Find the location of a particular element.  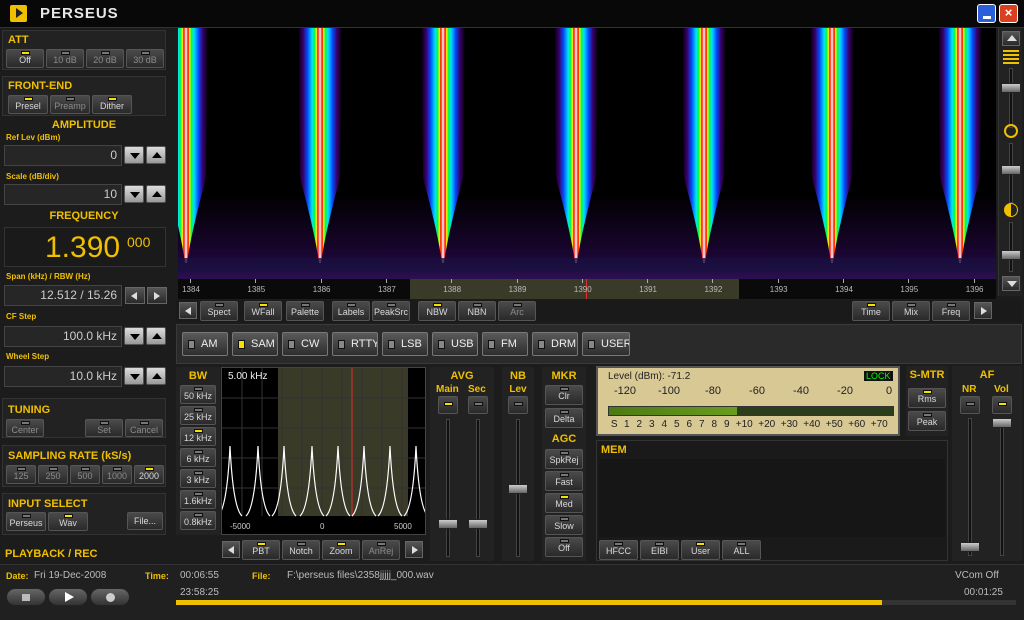

frontend-preamp-button: Preamp is located at coordinates (70, 104).